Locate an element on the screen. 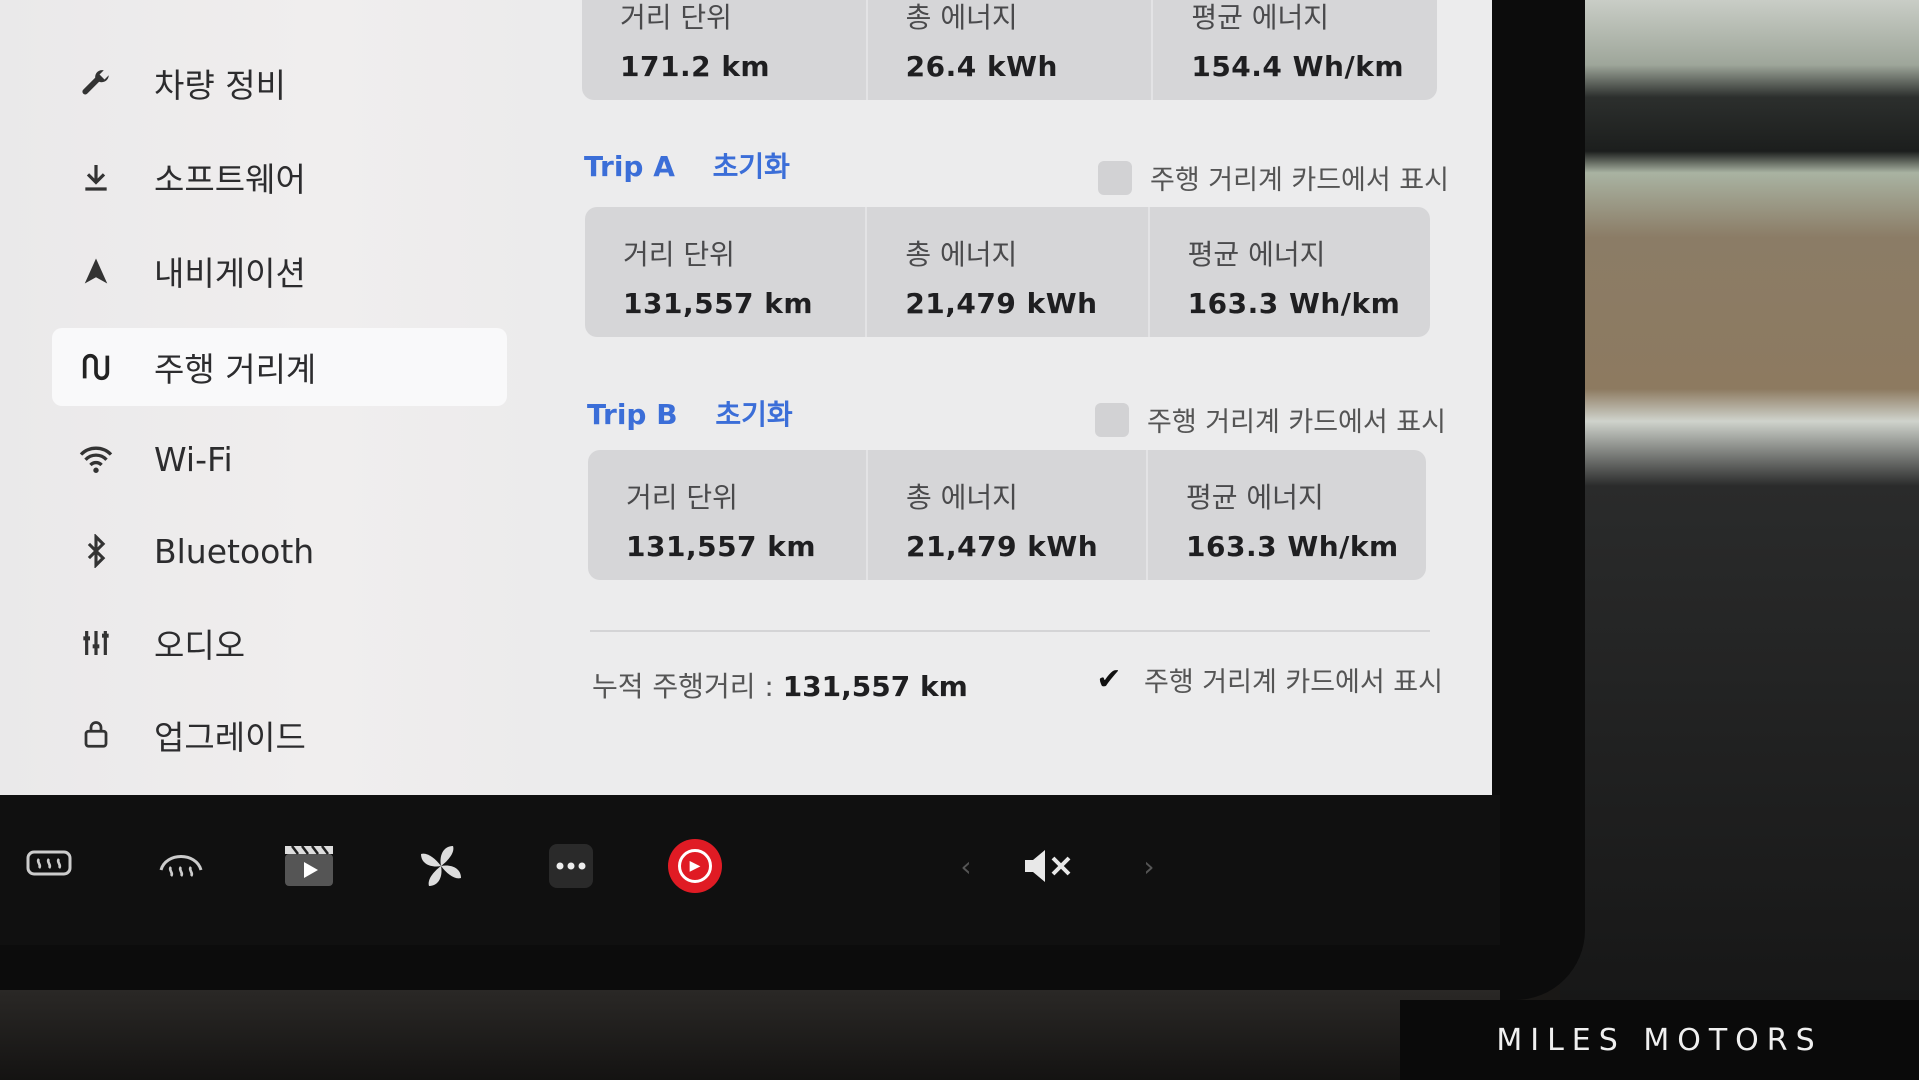 Image resolution: width=1919 pixels, height=1080 pixels. shopping-bag-icon is located at coordinates (96, 735).